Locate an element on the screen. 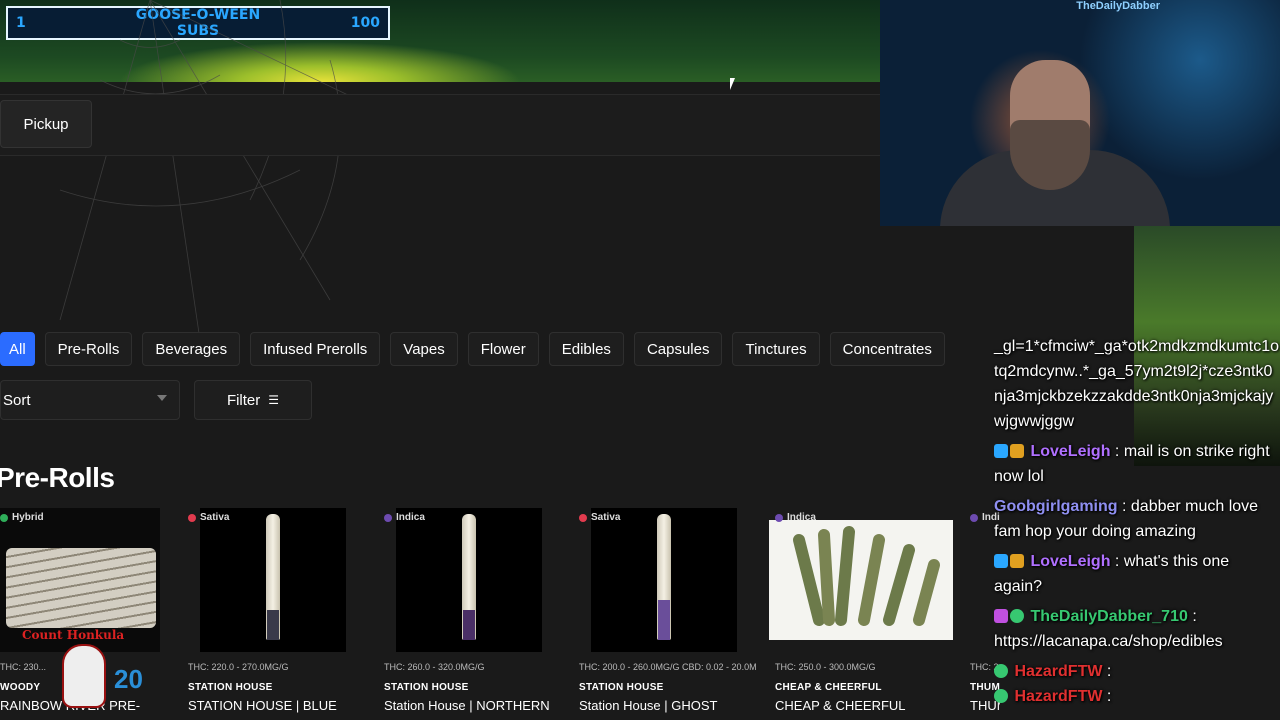  goose-icon is located at coordinates (84, 676).